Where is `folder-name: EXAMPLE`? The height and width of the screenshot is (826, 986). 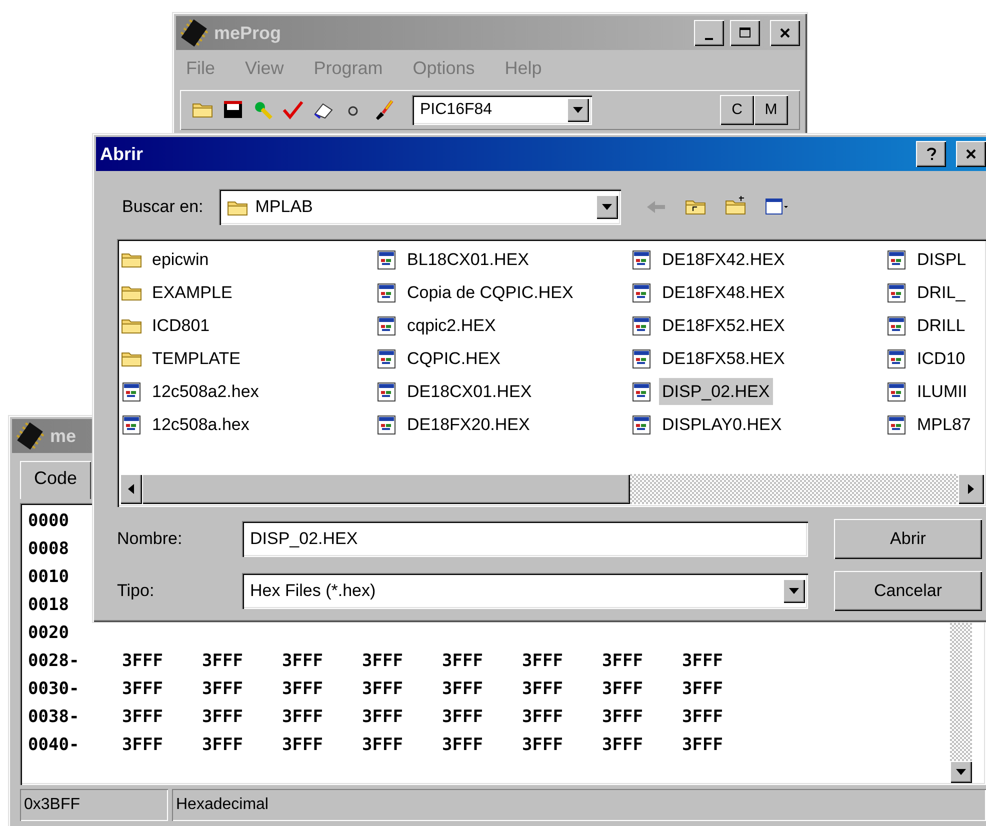 folder-name: EXAMPLE is located at coordinates (192, 292).